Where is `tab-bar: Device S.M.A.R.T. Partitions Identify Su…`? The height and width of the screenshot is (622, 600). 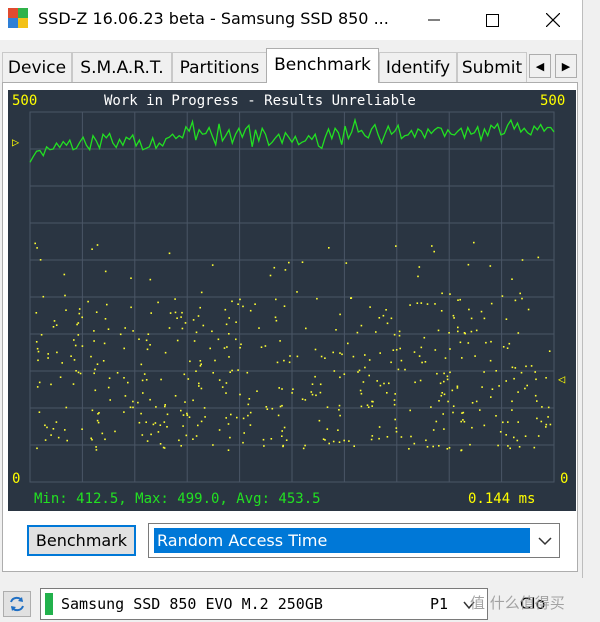 tab-bar: Device S.M.A.R.T. Partitions Identify Su… is located at coordinates (291, 65).